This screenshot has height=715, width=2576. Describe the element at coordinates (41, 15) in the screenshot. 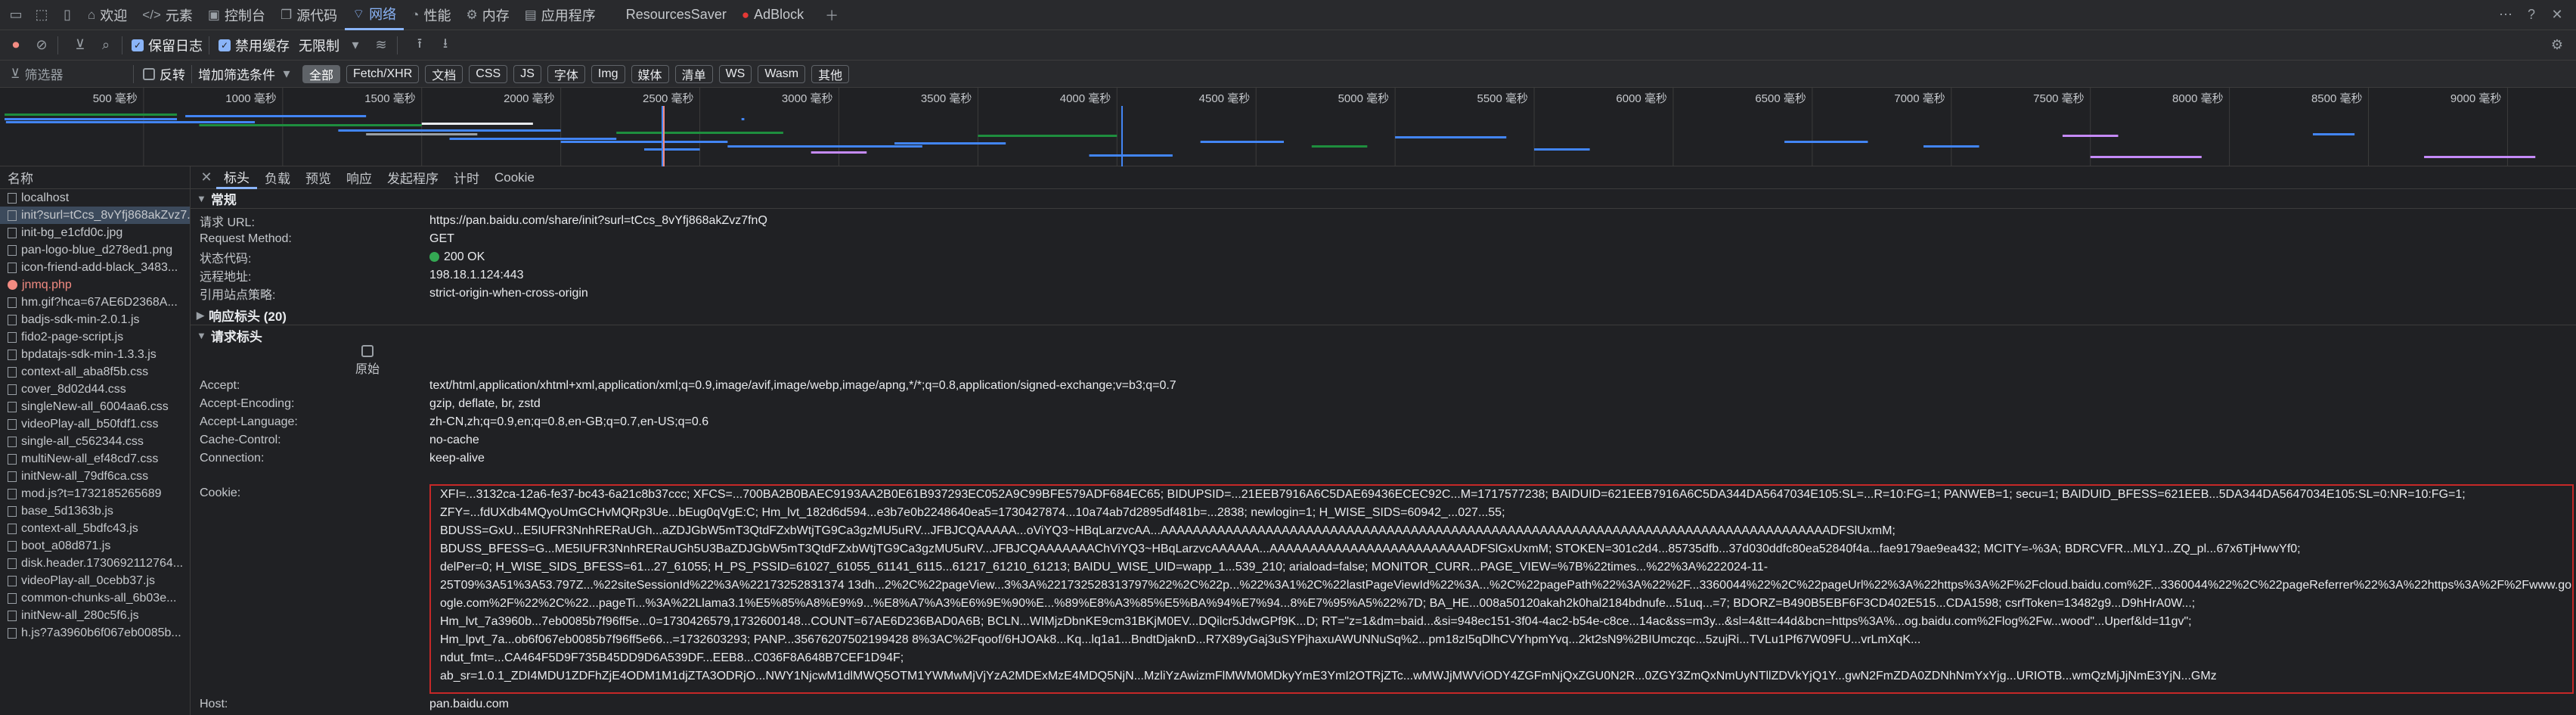

I see `inspect-element-icon: ⬚` at that location.